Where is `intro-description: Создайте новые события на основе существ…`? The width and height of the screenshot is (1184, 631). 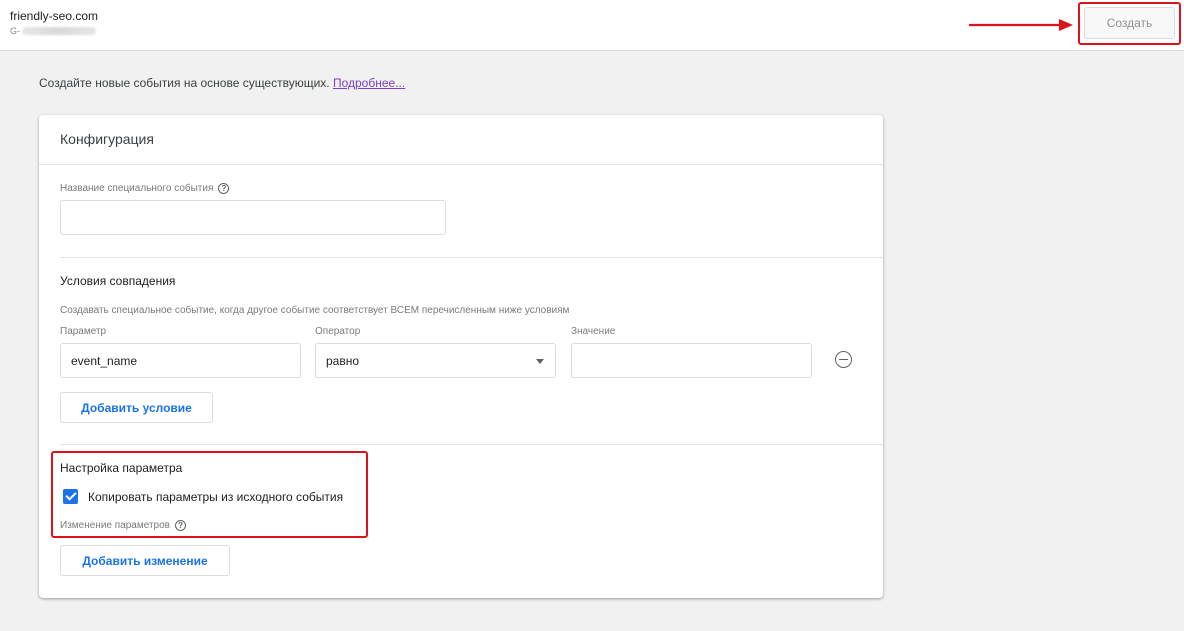
intro-description: Создайте новые события на основе существ… is located at coordinates (184, 83).